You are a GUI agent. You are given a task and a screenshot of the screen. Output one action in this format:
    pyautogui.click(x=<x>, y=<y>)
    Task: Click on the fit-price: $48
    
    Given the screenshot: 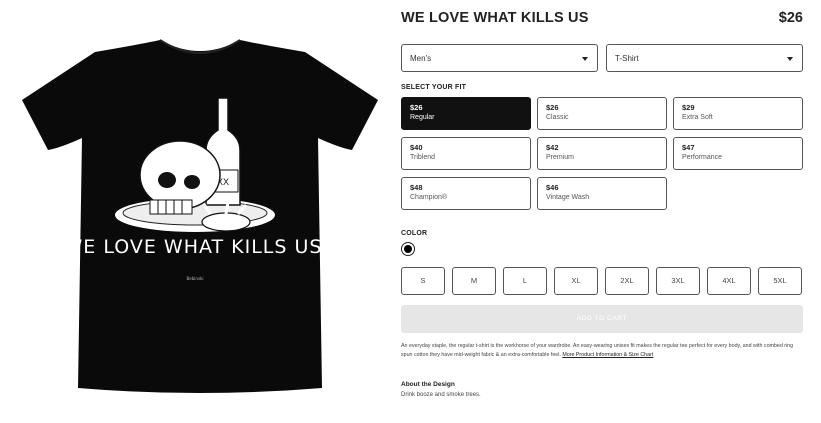 What is the action you would take?
    pyautogui.click(x=416, y=187)
    